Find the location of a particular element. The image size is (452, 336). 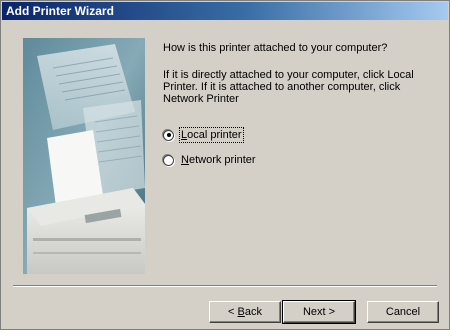

network-printer-label-rest: etwork printer is located at coordinates (222, 160).